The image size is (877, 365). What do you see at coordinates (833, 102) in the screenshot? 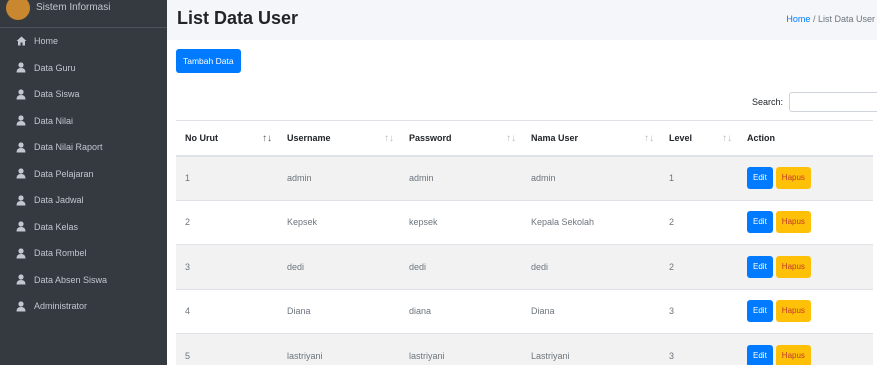
I see `search-input` at bounding box center [833, 102].